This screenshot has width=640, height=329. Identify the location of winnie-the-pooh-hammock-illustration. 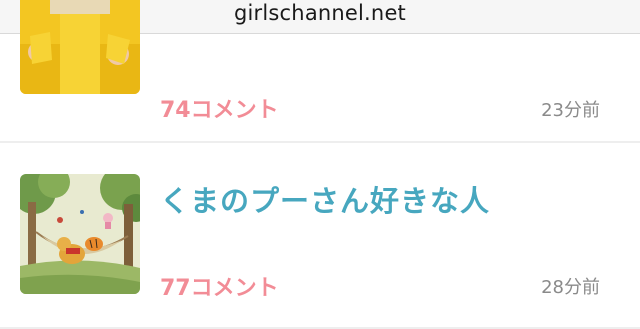
(80, 234).